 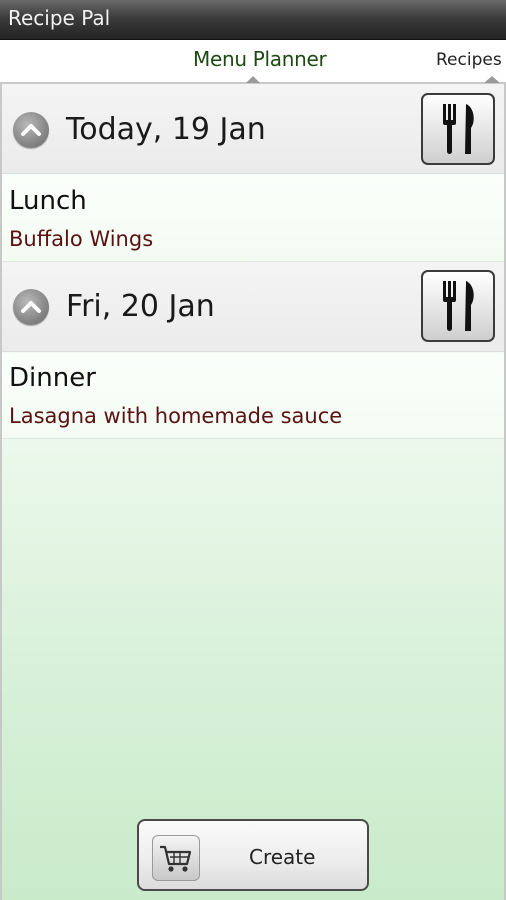 What do you see at coordinates (469, 60) in the screenshot?
I see `tab-recipes: Recipes` at bounding box center [469, 60].